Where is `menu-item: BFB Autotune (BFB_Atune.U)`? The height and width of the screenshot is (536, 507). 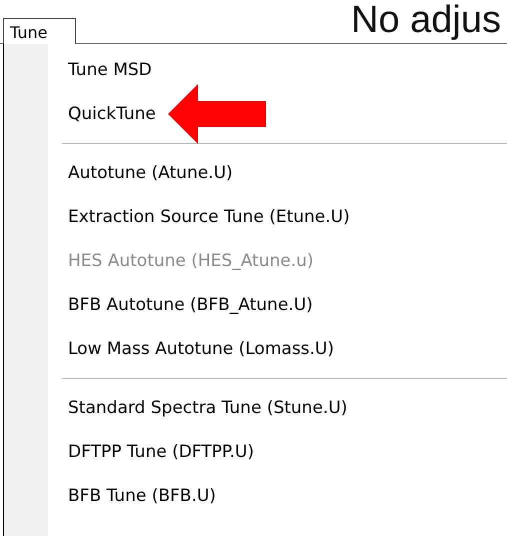
menu-item: BFB Autotune (BFB_Atune.U) is located at coordinates (190, 305).